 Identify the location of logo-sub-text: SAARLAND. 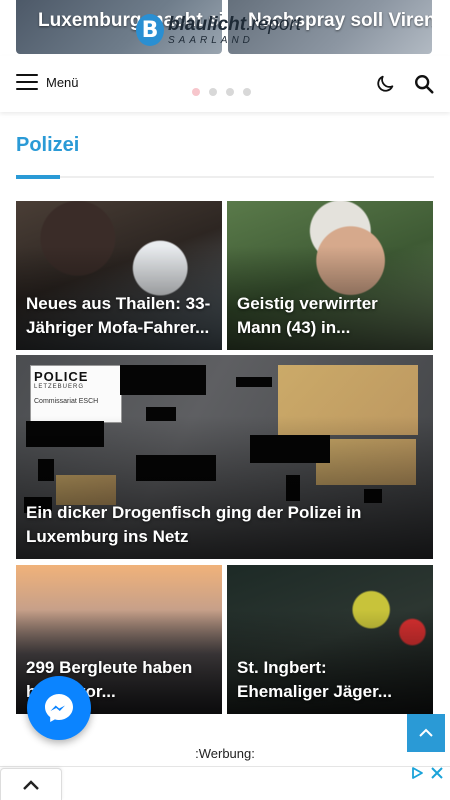
(211, 40).